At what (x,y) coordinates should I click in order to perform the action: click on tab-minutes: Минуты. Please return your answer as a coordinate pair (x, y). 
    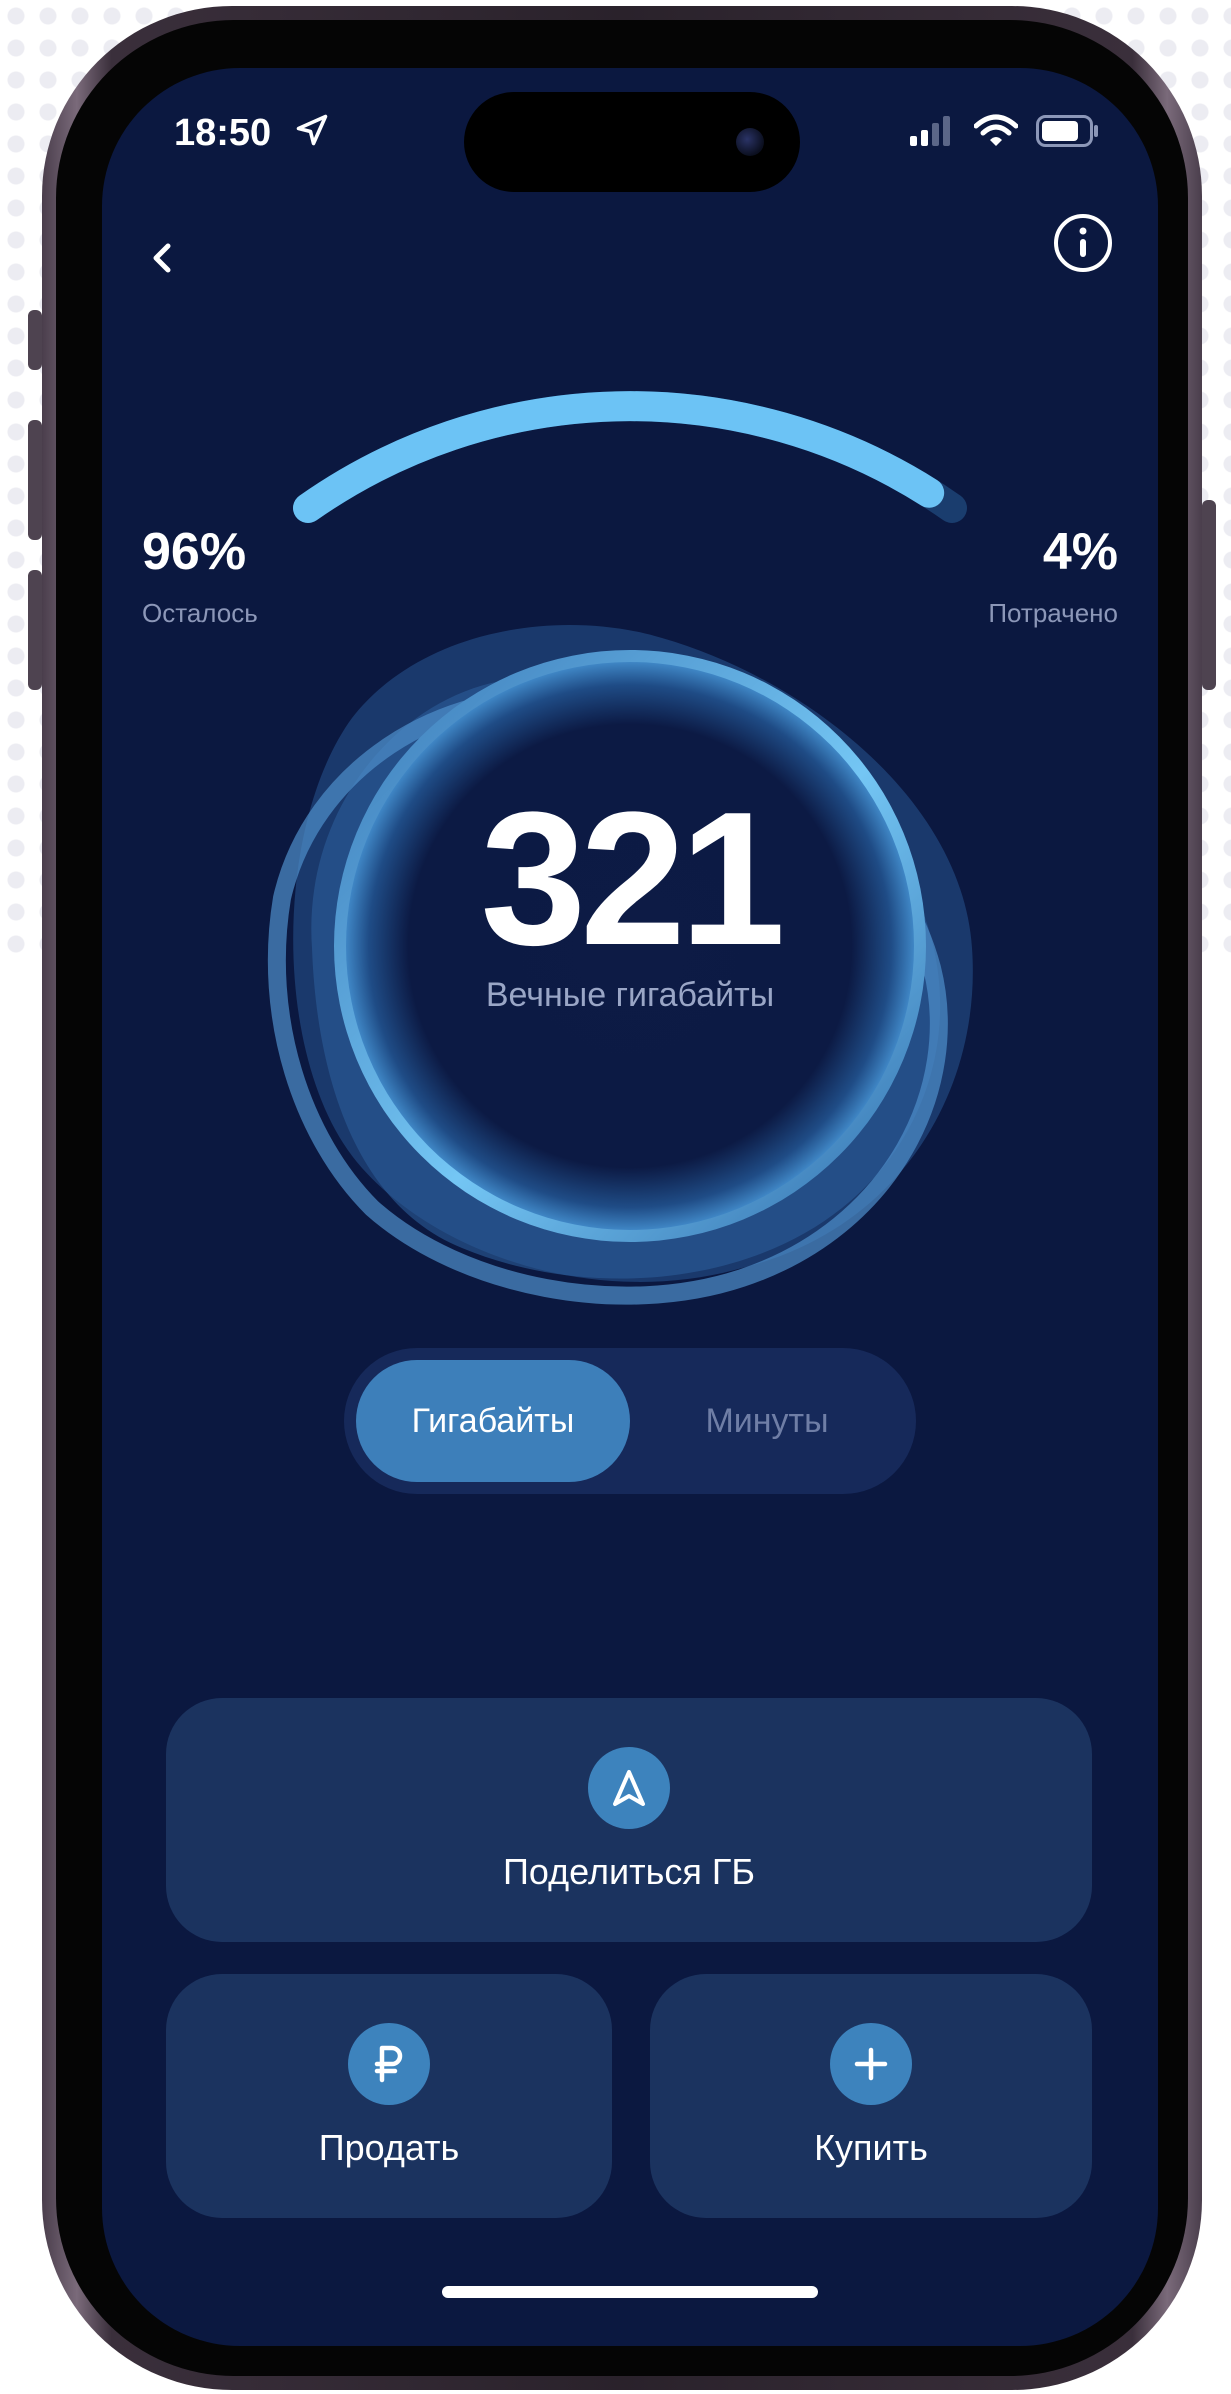
    Looking at the image, I should click on (767, 1421).